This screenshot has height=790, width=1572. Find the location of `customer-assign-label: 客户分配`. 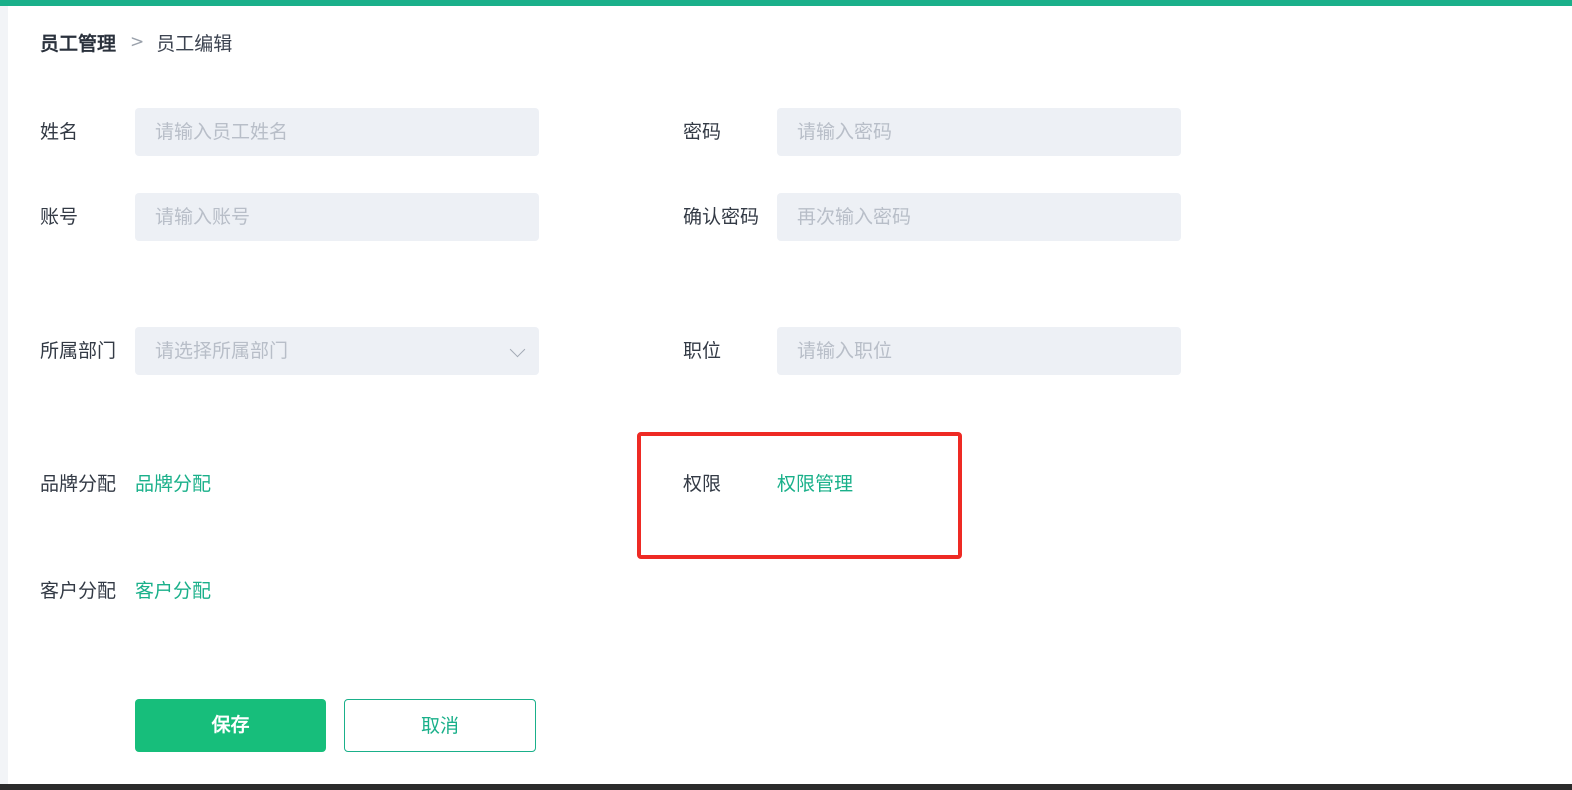

customer-assign-label: 客户分配 is located at coordinates (78, 591).